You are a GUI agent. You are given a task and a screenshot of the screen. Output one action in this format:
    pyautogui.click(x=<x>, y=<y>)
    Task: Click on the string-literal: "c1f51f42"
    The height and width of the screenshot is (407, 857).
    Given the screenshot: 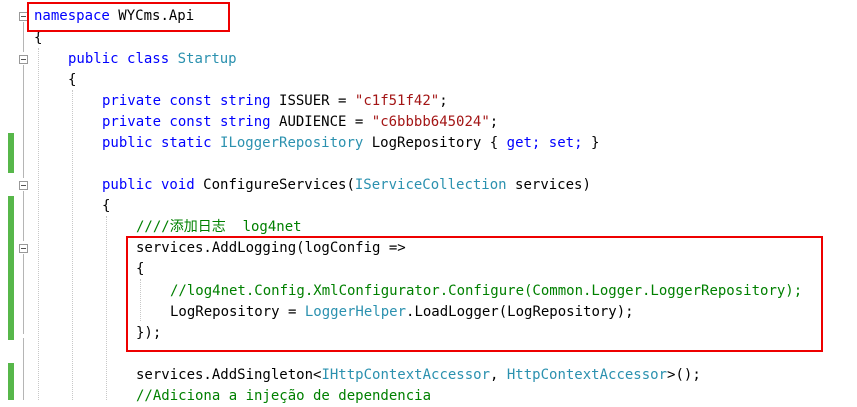 What is the action you would take?
    pyautogui.click(x=397, y=101)
    